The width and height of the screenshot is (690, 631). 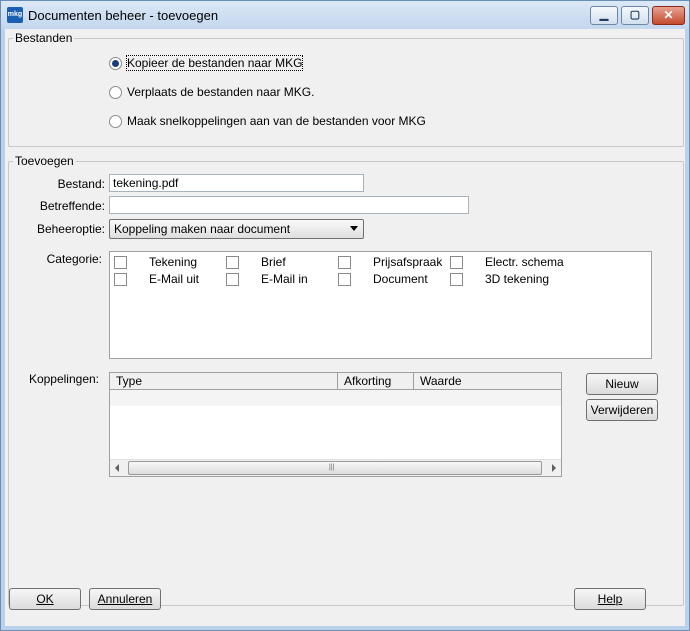 What do you see at coordinates (123, 15) in the screenshot?
I see `window-title: Documenten beheer - toevoegen` at bounding box center [123, 15].